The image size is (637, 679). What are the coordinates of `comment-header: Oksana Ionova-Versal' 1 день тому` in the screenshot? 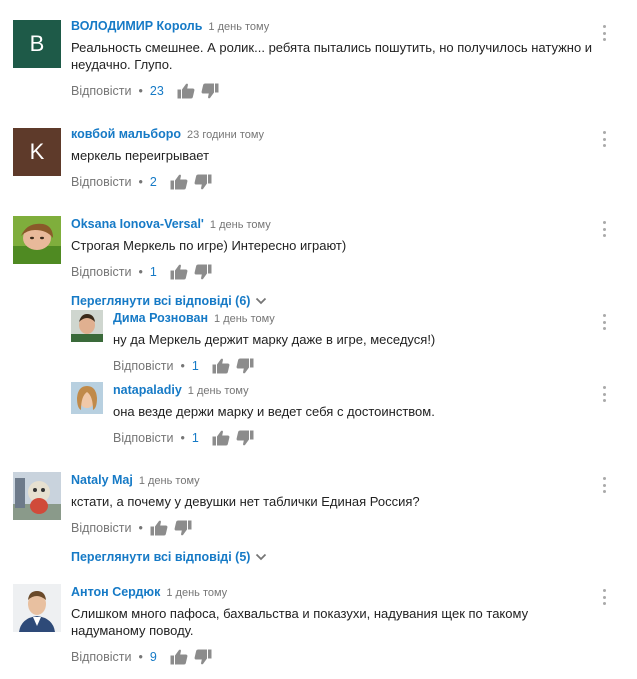 It's located at (334, 224).